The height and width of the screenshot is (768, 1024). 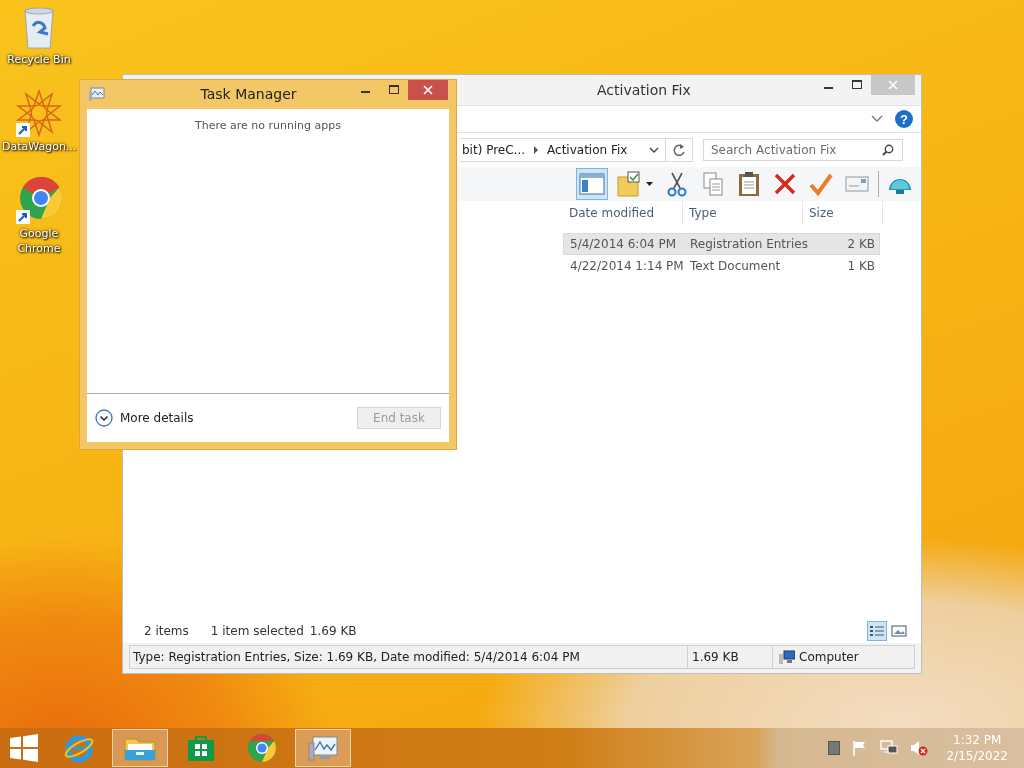 I want to click on address-bar: bit) PreC... Activation Fix, so click(x=562, y=150).